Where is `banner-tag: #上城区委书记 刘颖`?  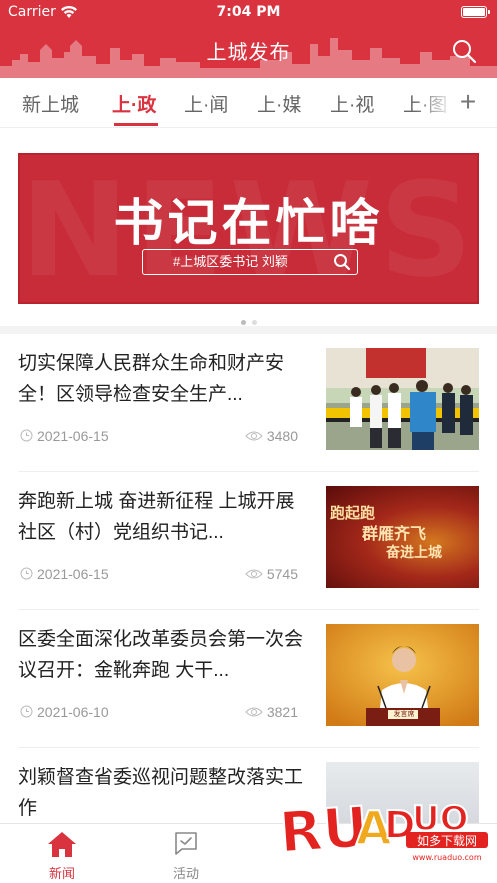
banner-tag: #上城区委书记 刘颖 is located at coordinates (250, 262).